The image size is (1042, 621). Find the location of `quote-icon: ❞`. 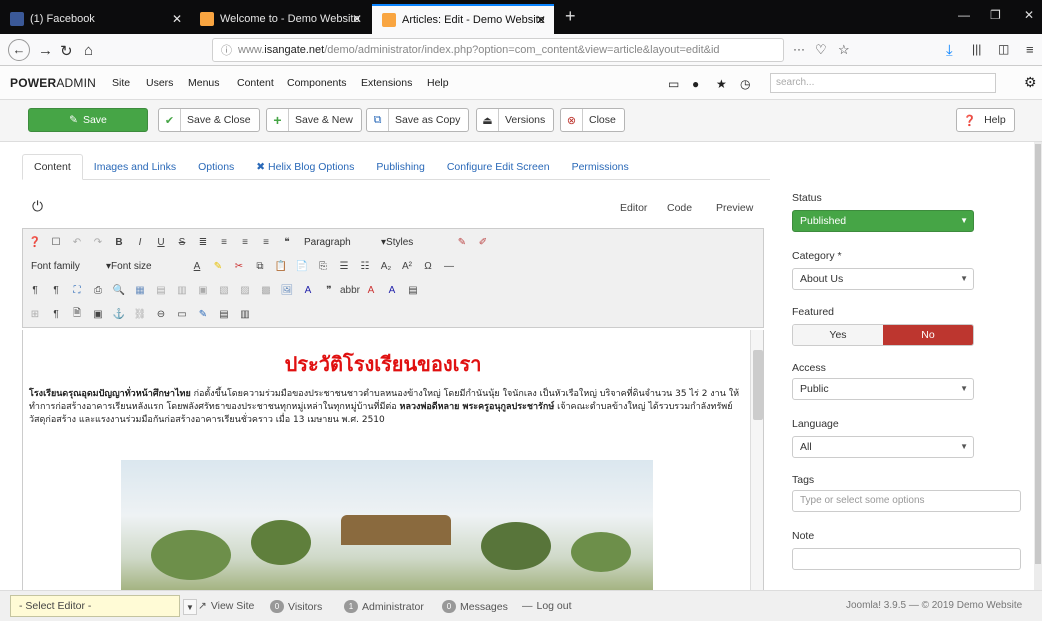

quote-icon: ❞ is located at coordinates (329, 290).